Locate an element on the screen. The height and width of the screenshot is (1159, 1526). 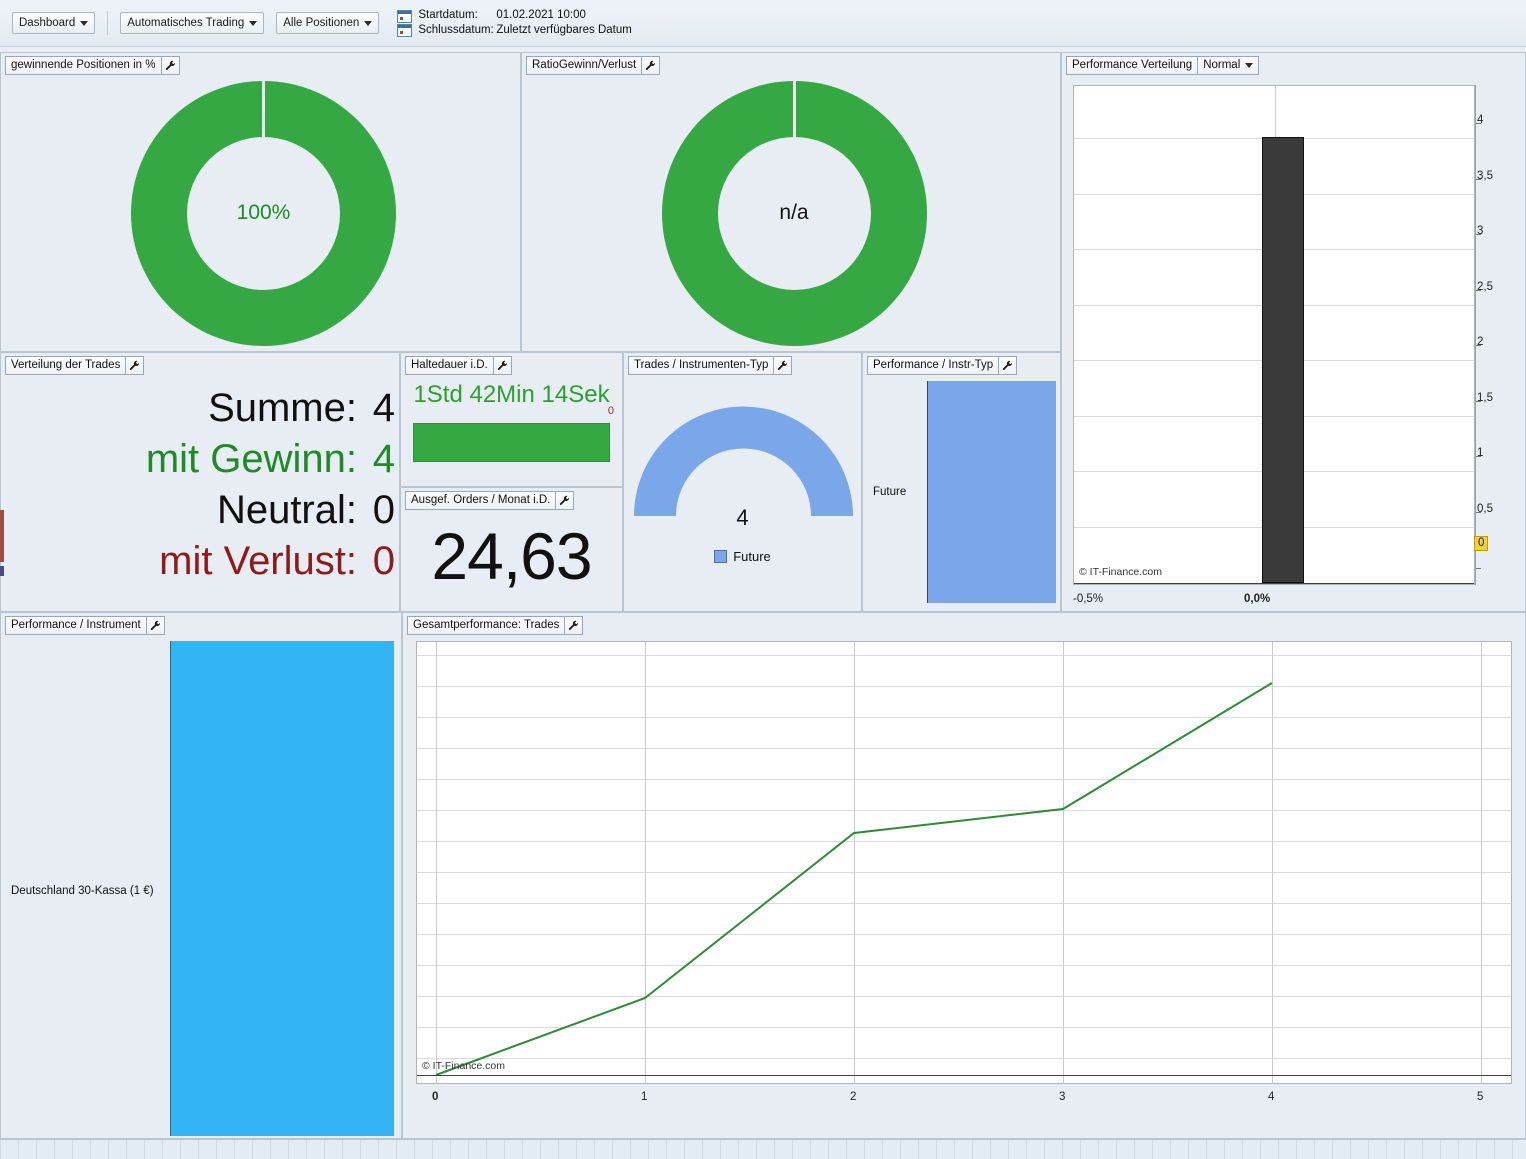
calendar-icons is located at coordinates (405, 23).